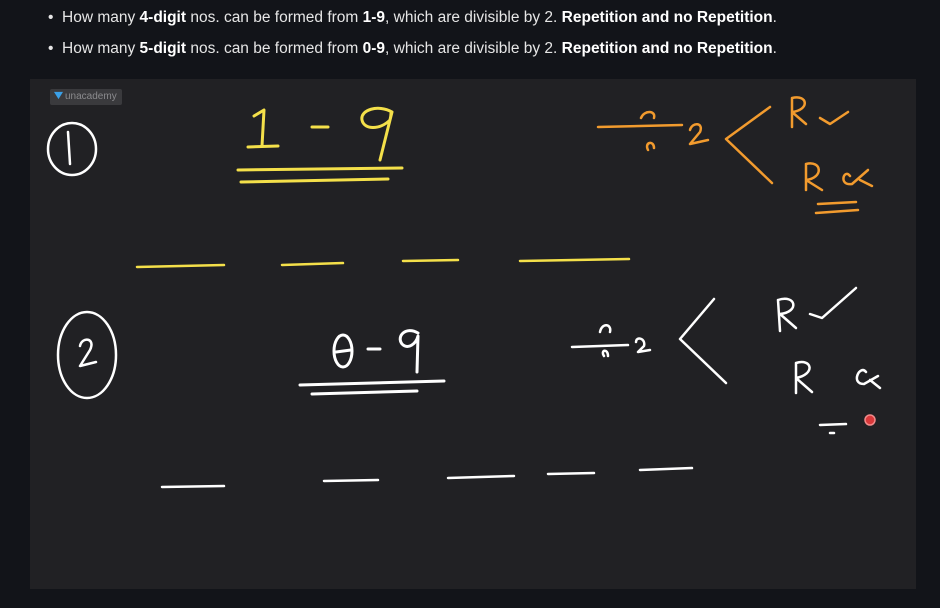  Describe the element at coordinates (427, 477) in the screenshot. I see `five-digit-blanks` at that location.